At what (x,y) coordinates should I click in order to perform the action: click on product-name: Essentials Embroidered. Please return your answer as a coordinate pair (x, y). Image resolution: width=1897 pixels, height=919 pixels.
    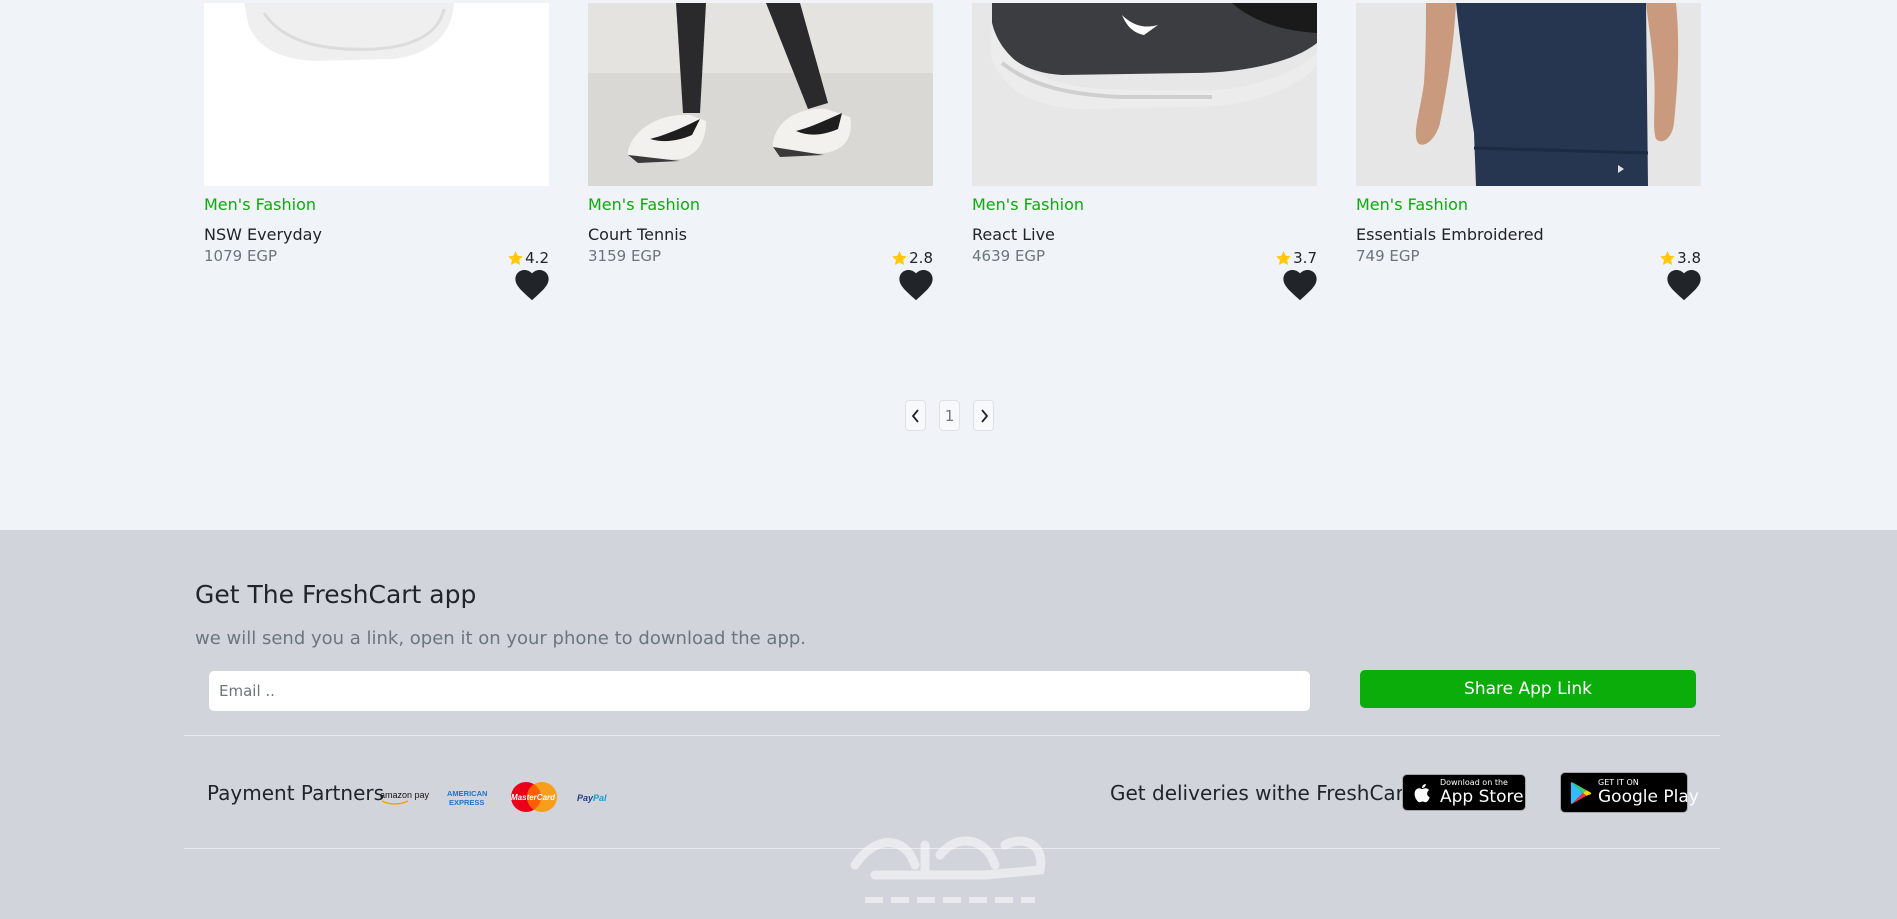
    Looking at the image, I should click on (1450, 234).